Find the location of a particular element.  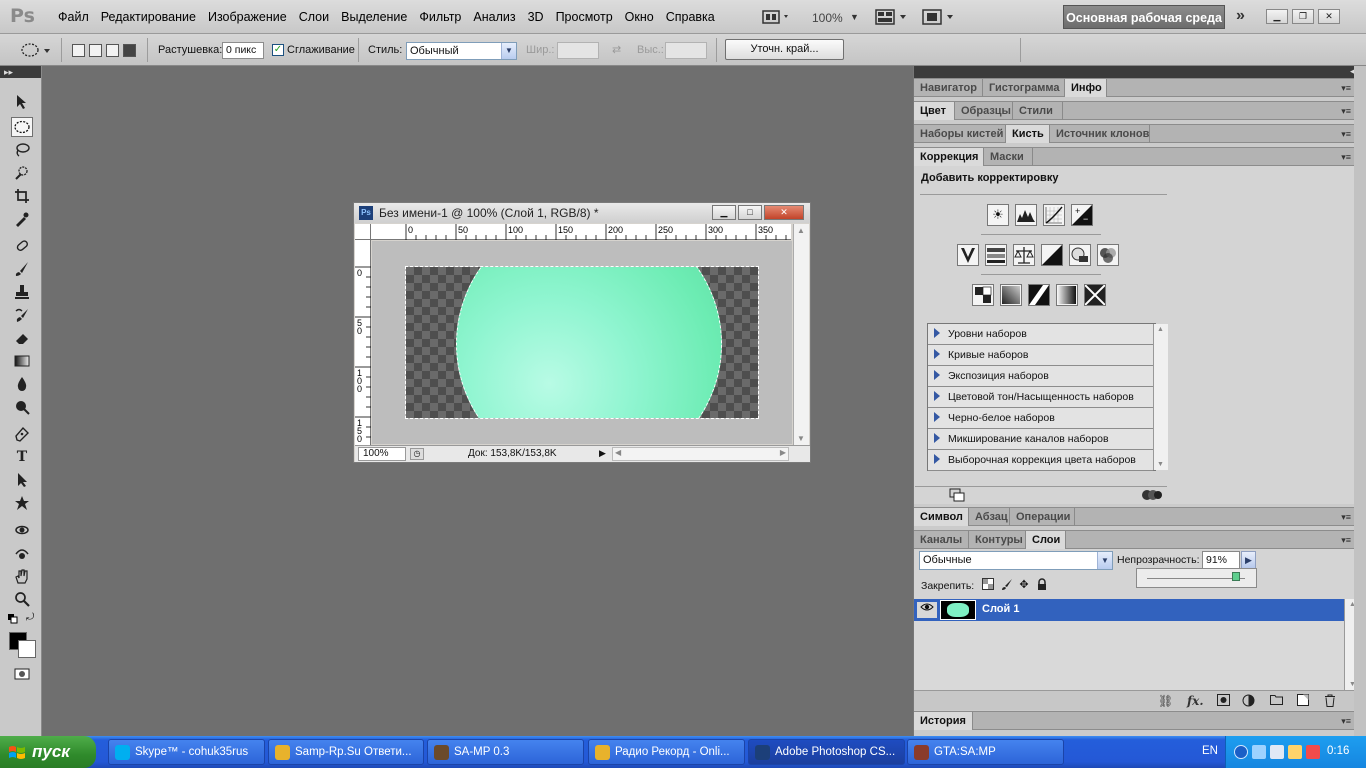

green-ellipse-selection is located at coordinates (589, 342).